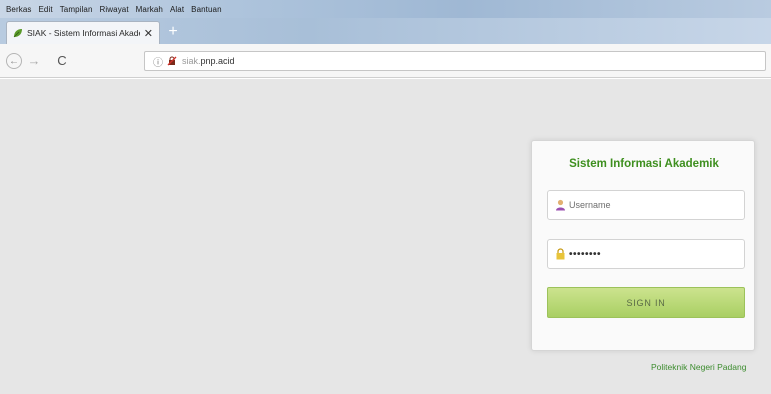 The image size is (771, 394). Describe the element at coordinates (62, 61) in the screenshot. I see `reload-button: C` at that location.